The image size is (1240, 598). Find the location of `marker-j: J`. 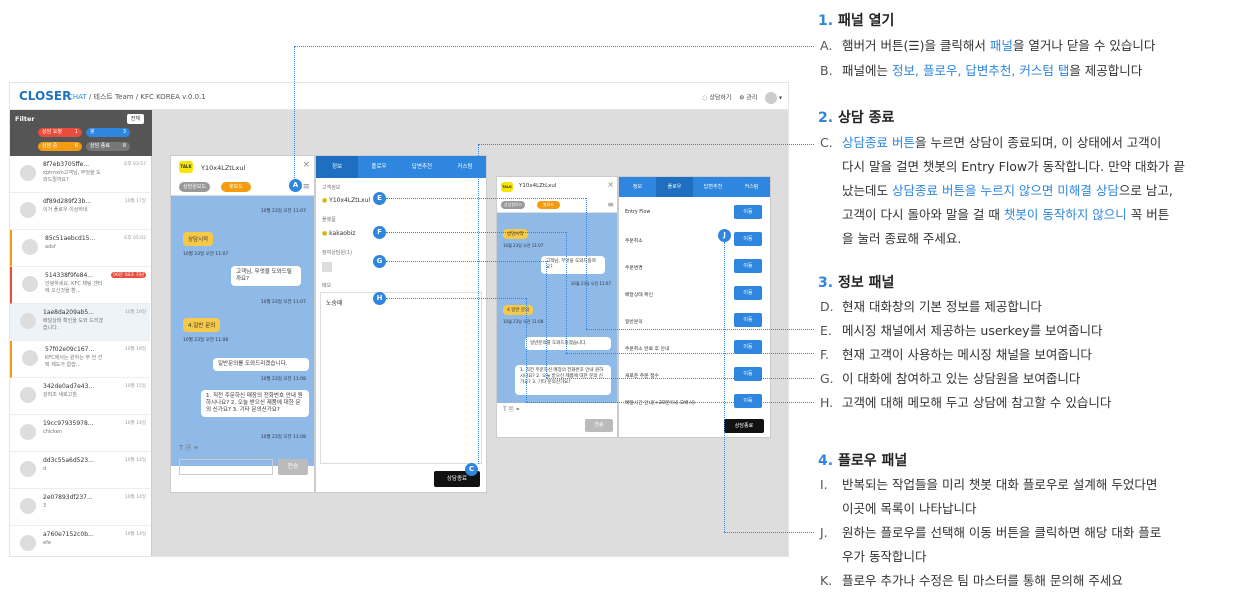

marker-j: J is located at coordinates (724, 235).